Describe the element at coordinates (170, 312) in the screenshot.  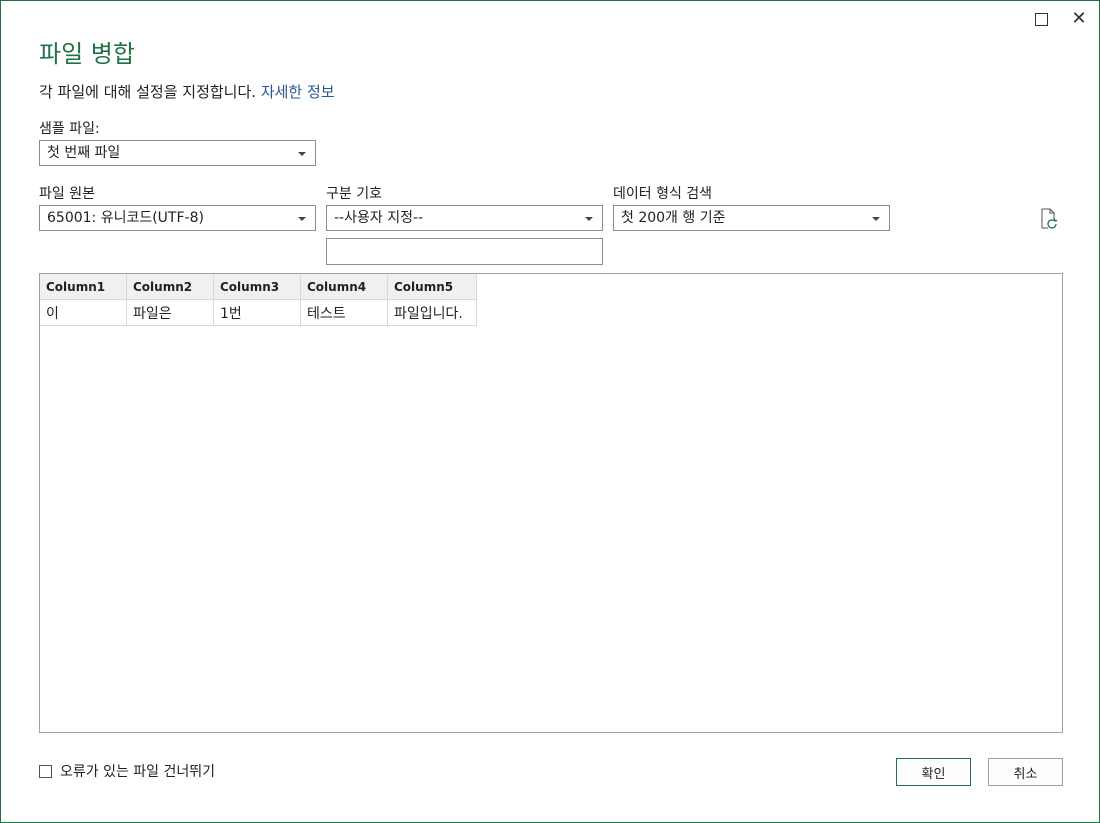
I see `table-cell: 파일은` at that location.